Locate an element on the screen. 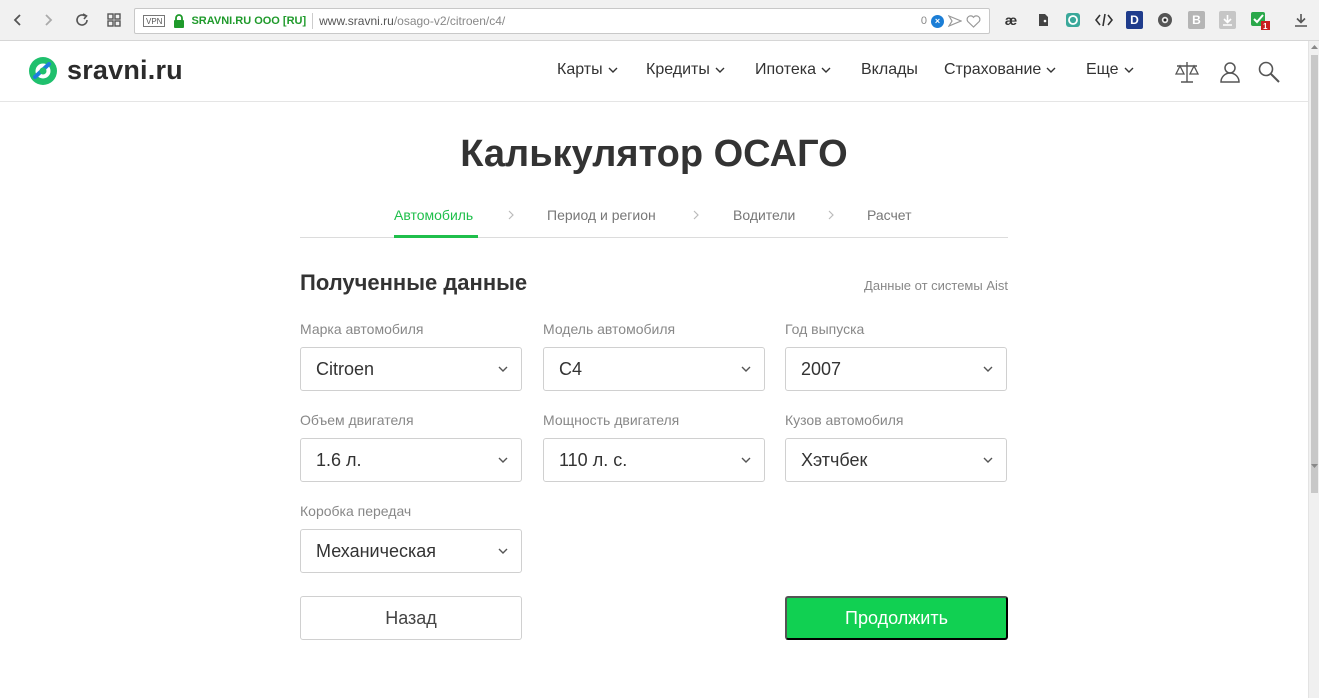 This screenshot has width=1319, height=698. menu-label: Страхование is located at coordinates (993, 69).